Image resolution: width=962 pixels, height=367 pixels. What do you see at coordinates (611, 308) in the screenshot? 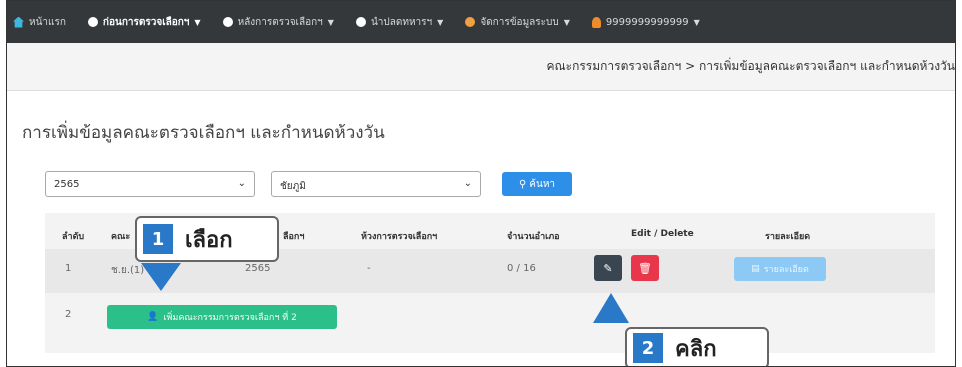
I see `arrow-up-icon` at bounding box center [611, 308].